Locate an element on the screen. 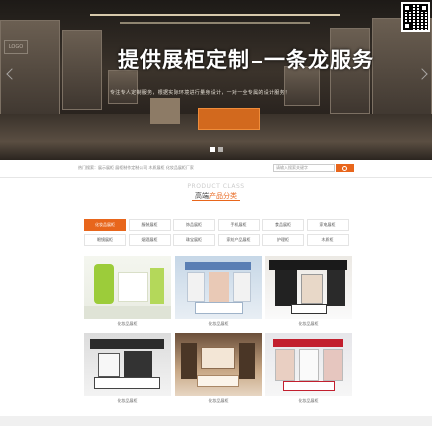 Image resolution: width=432 pixels, height=426 pixels. search-input: 请输入搜索关键字 is located at coordinates (304, 168).